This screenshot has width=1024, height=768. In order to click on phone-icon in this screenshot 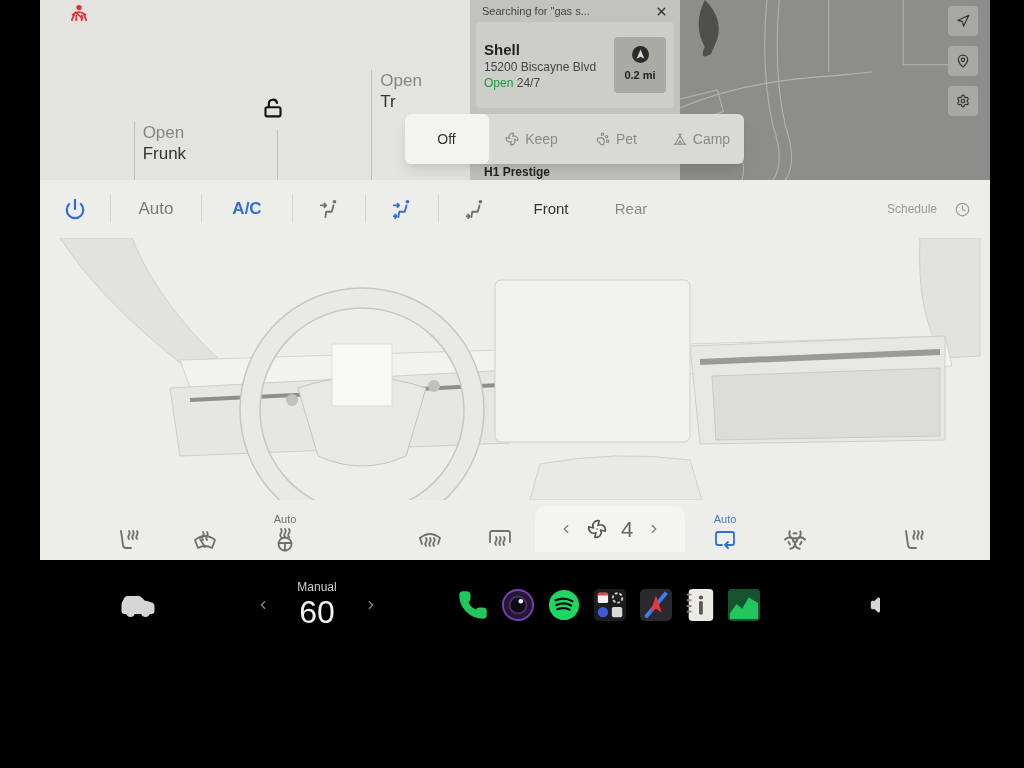, I will do `click(473, 605)`.